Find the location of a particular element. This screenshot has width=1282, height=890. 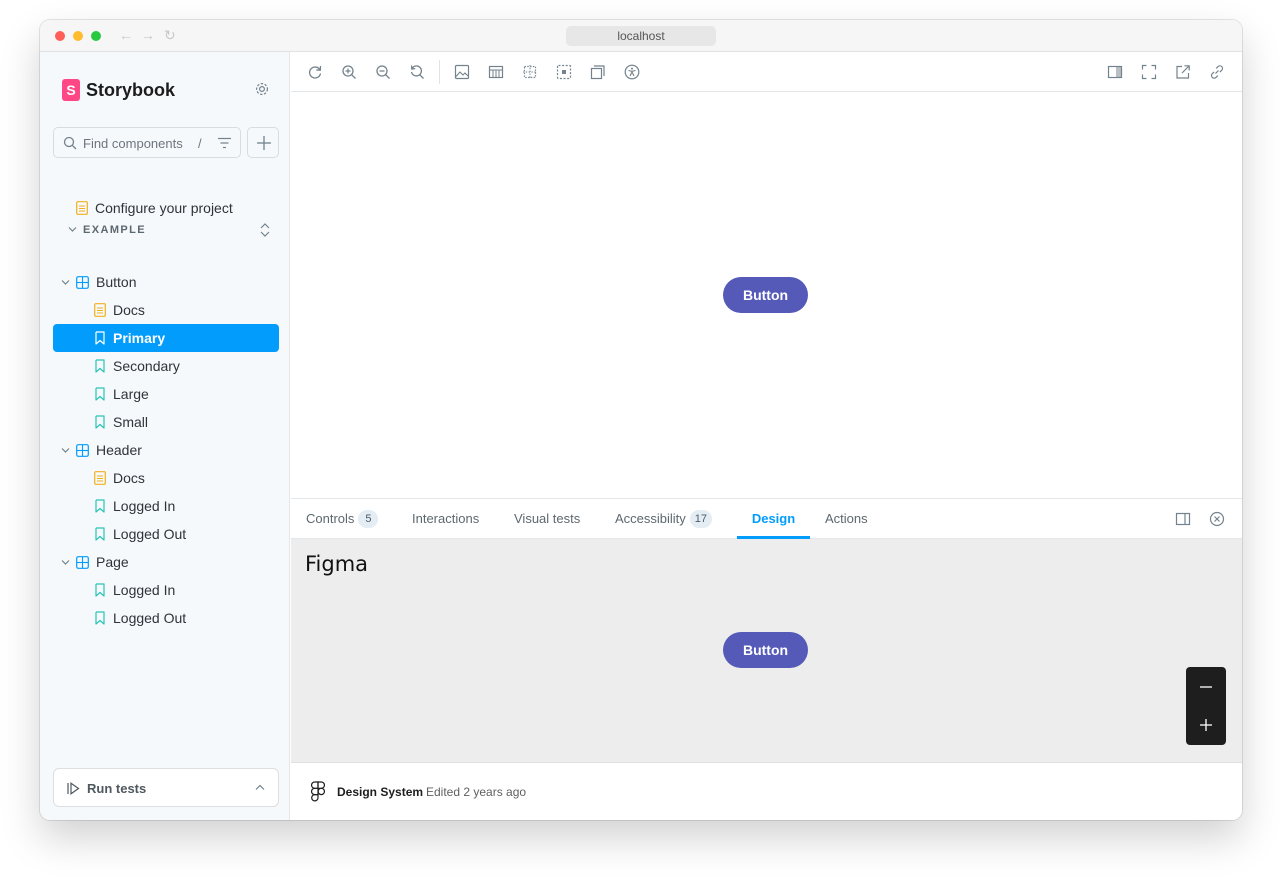

settings-gear-icon is located at coordinates (262, 89).